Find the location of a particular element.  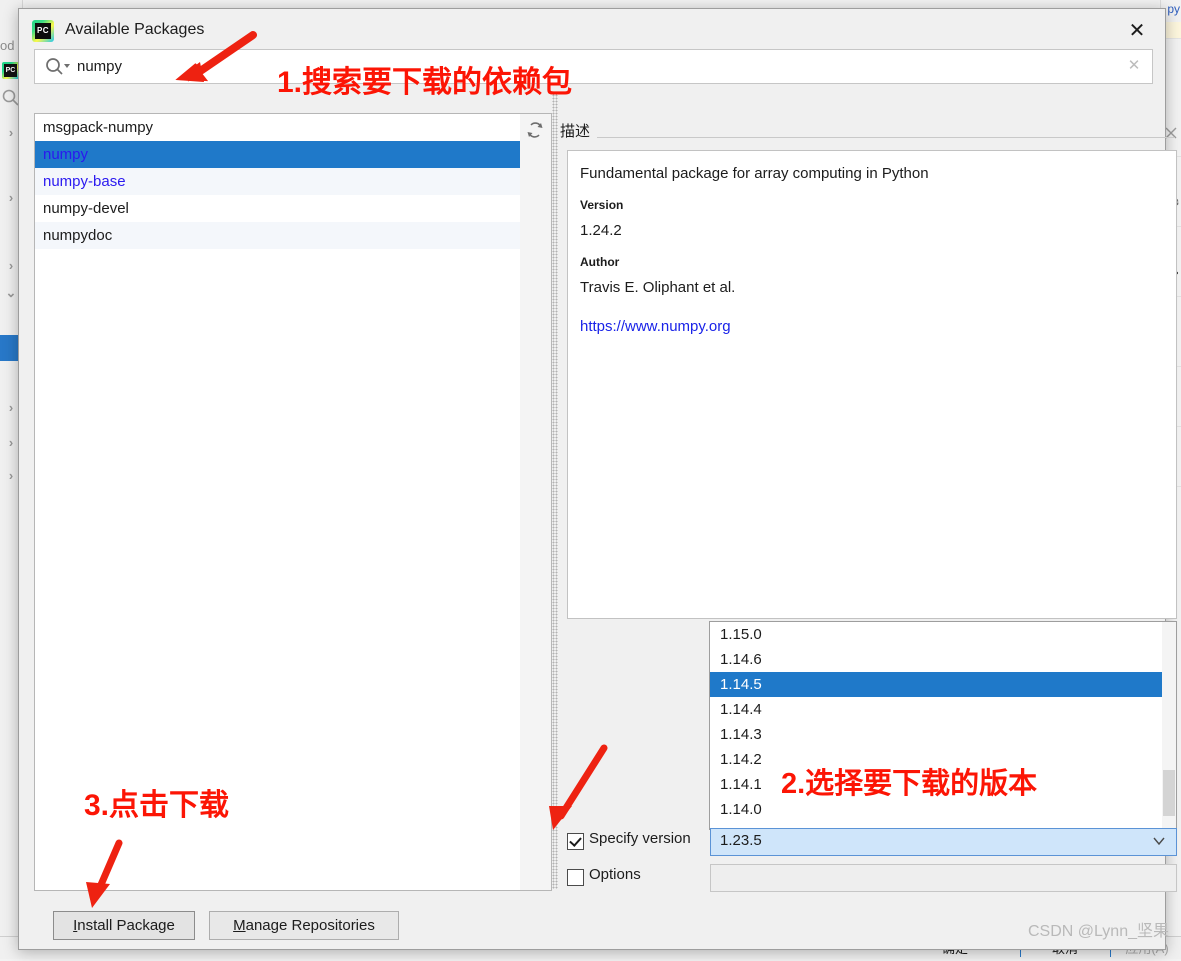

version-option: 1.14.4 is located at coordinates (943, 709).